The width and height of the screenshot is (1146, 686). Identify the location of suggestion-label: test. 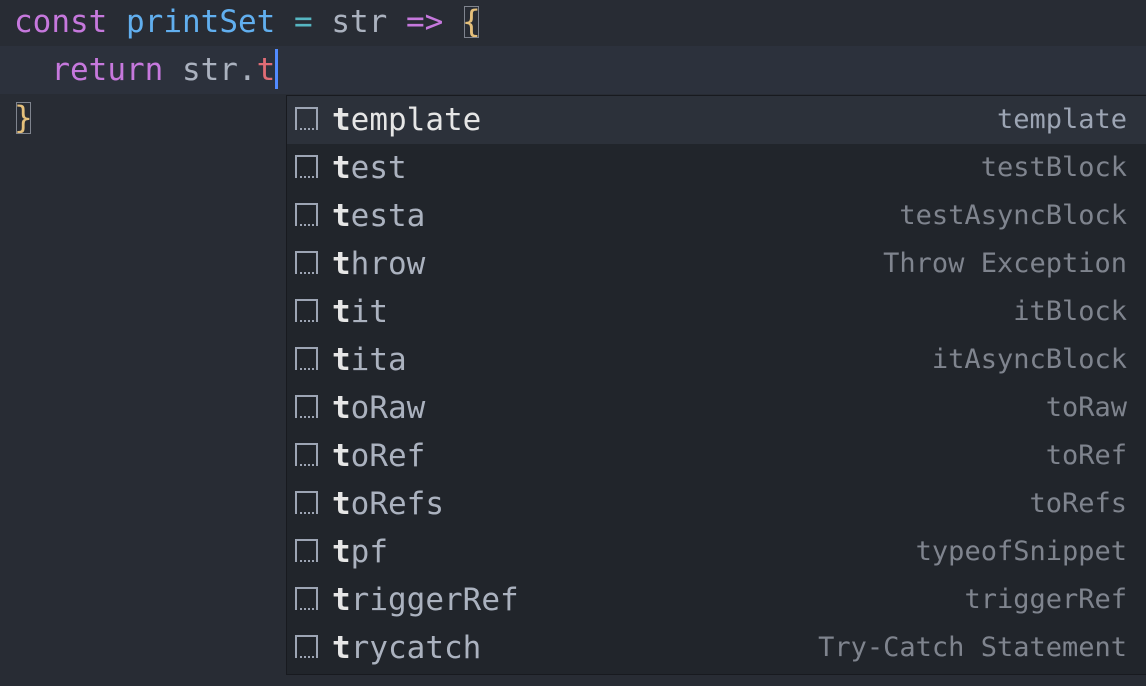
(369, 168).